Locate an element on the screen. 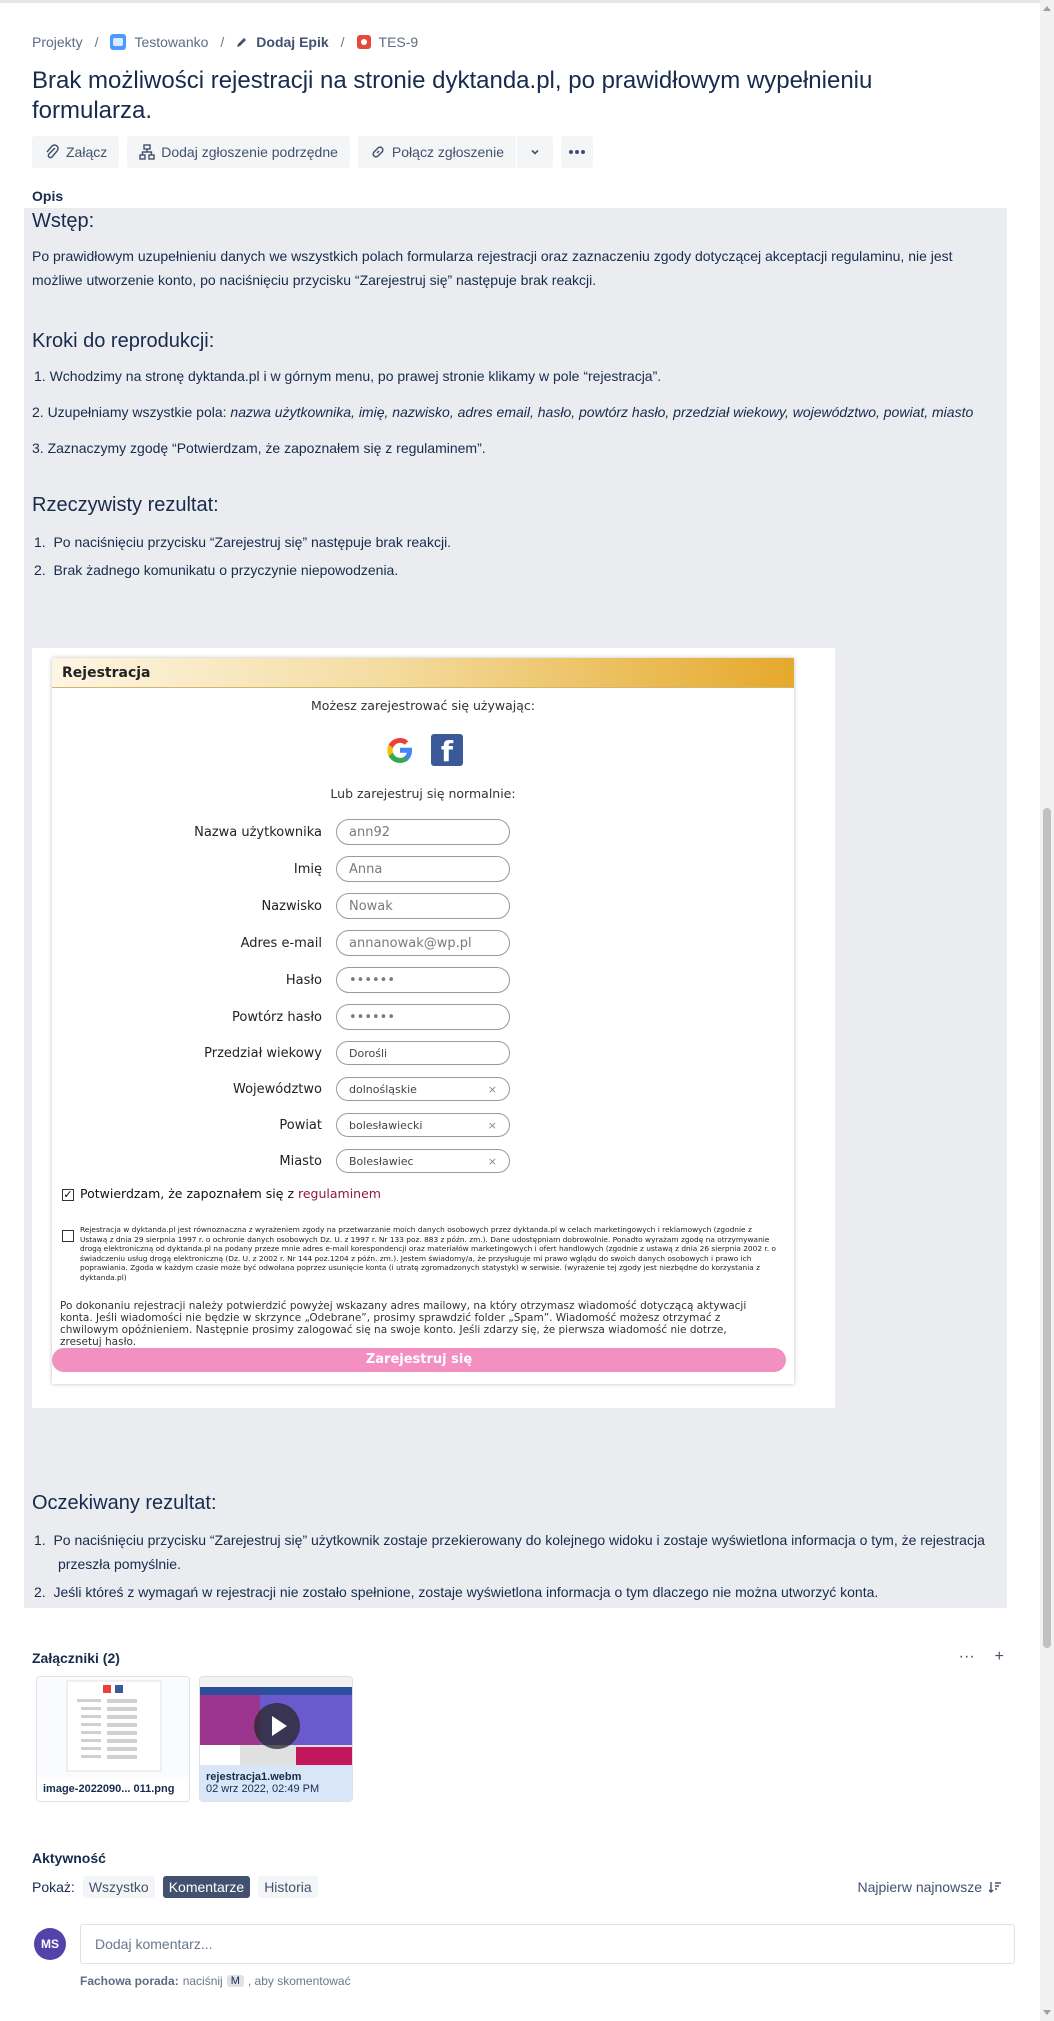  link-issue-dropdown is located at coordinates (535, 152).